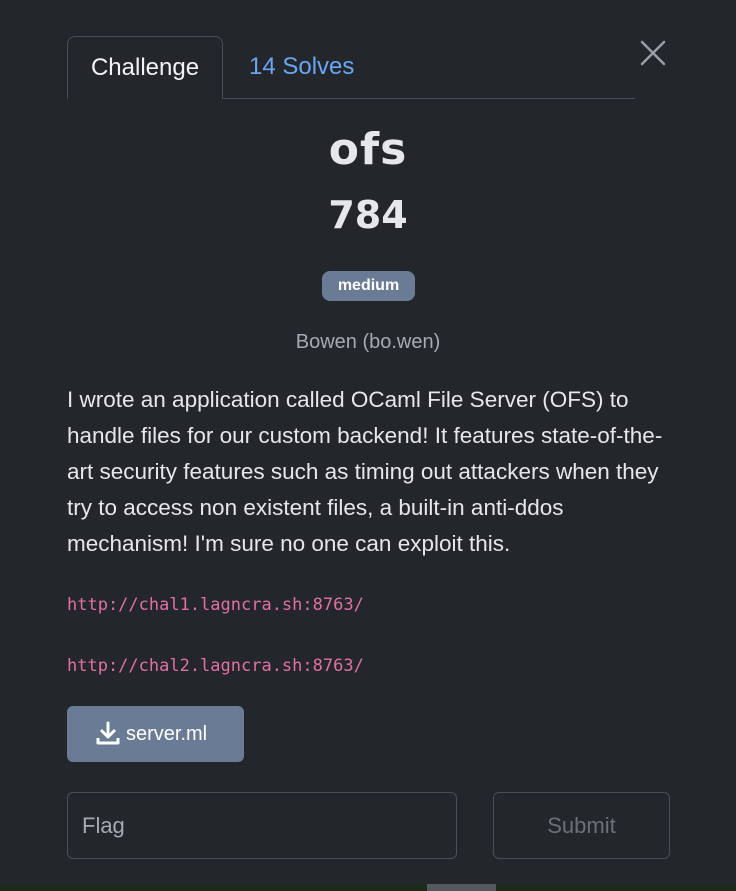  What do you see at coordinates (145, 67) in the screenshot?
I see `tab-challenge: Challenge` at bounding box center [145, 67].